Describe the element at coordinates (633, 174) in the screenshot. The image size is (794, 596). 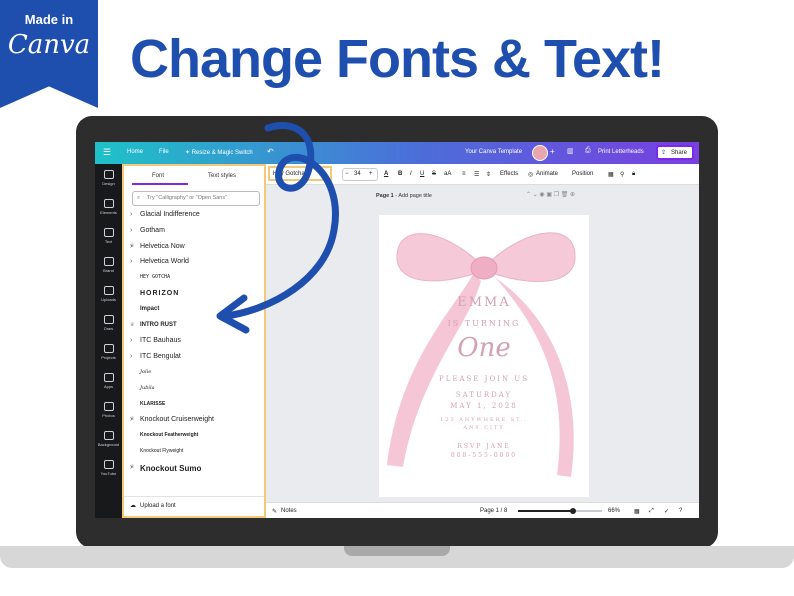
I see `lock-icon: 🔒︎` at that location.